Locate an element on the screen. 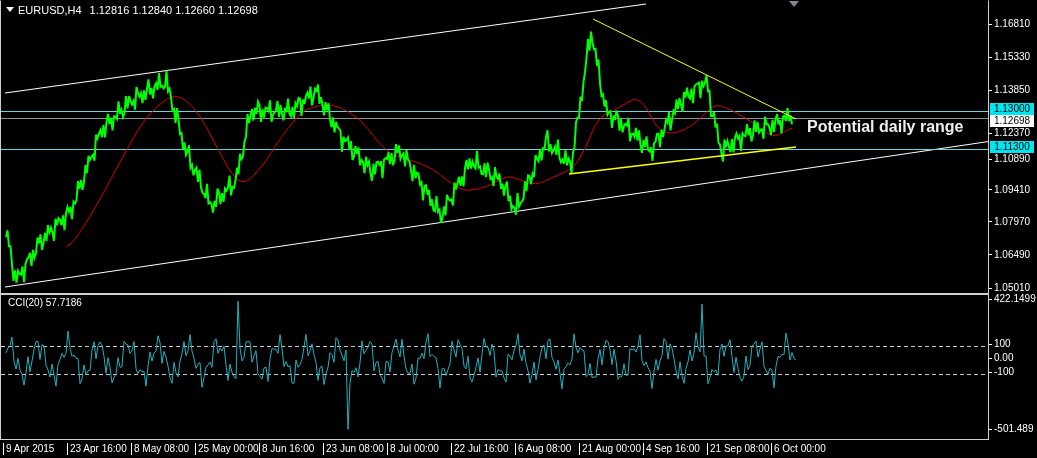 This screenshot has width=1037, height=458. time-tick-label: 6 Oct 00:00 is located at coordinates (803, 449).